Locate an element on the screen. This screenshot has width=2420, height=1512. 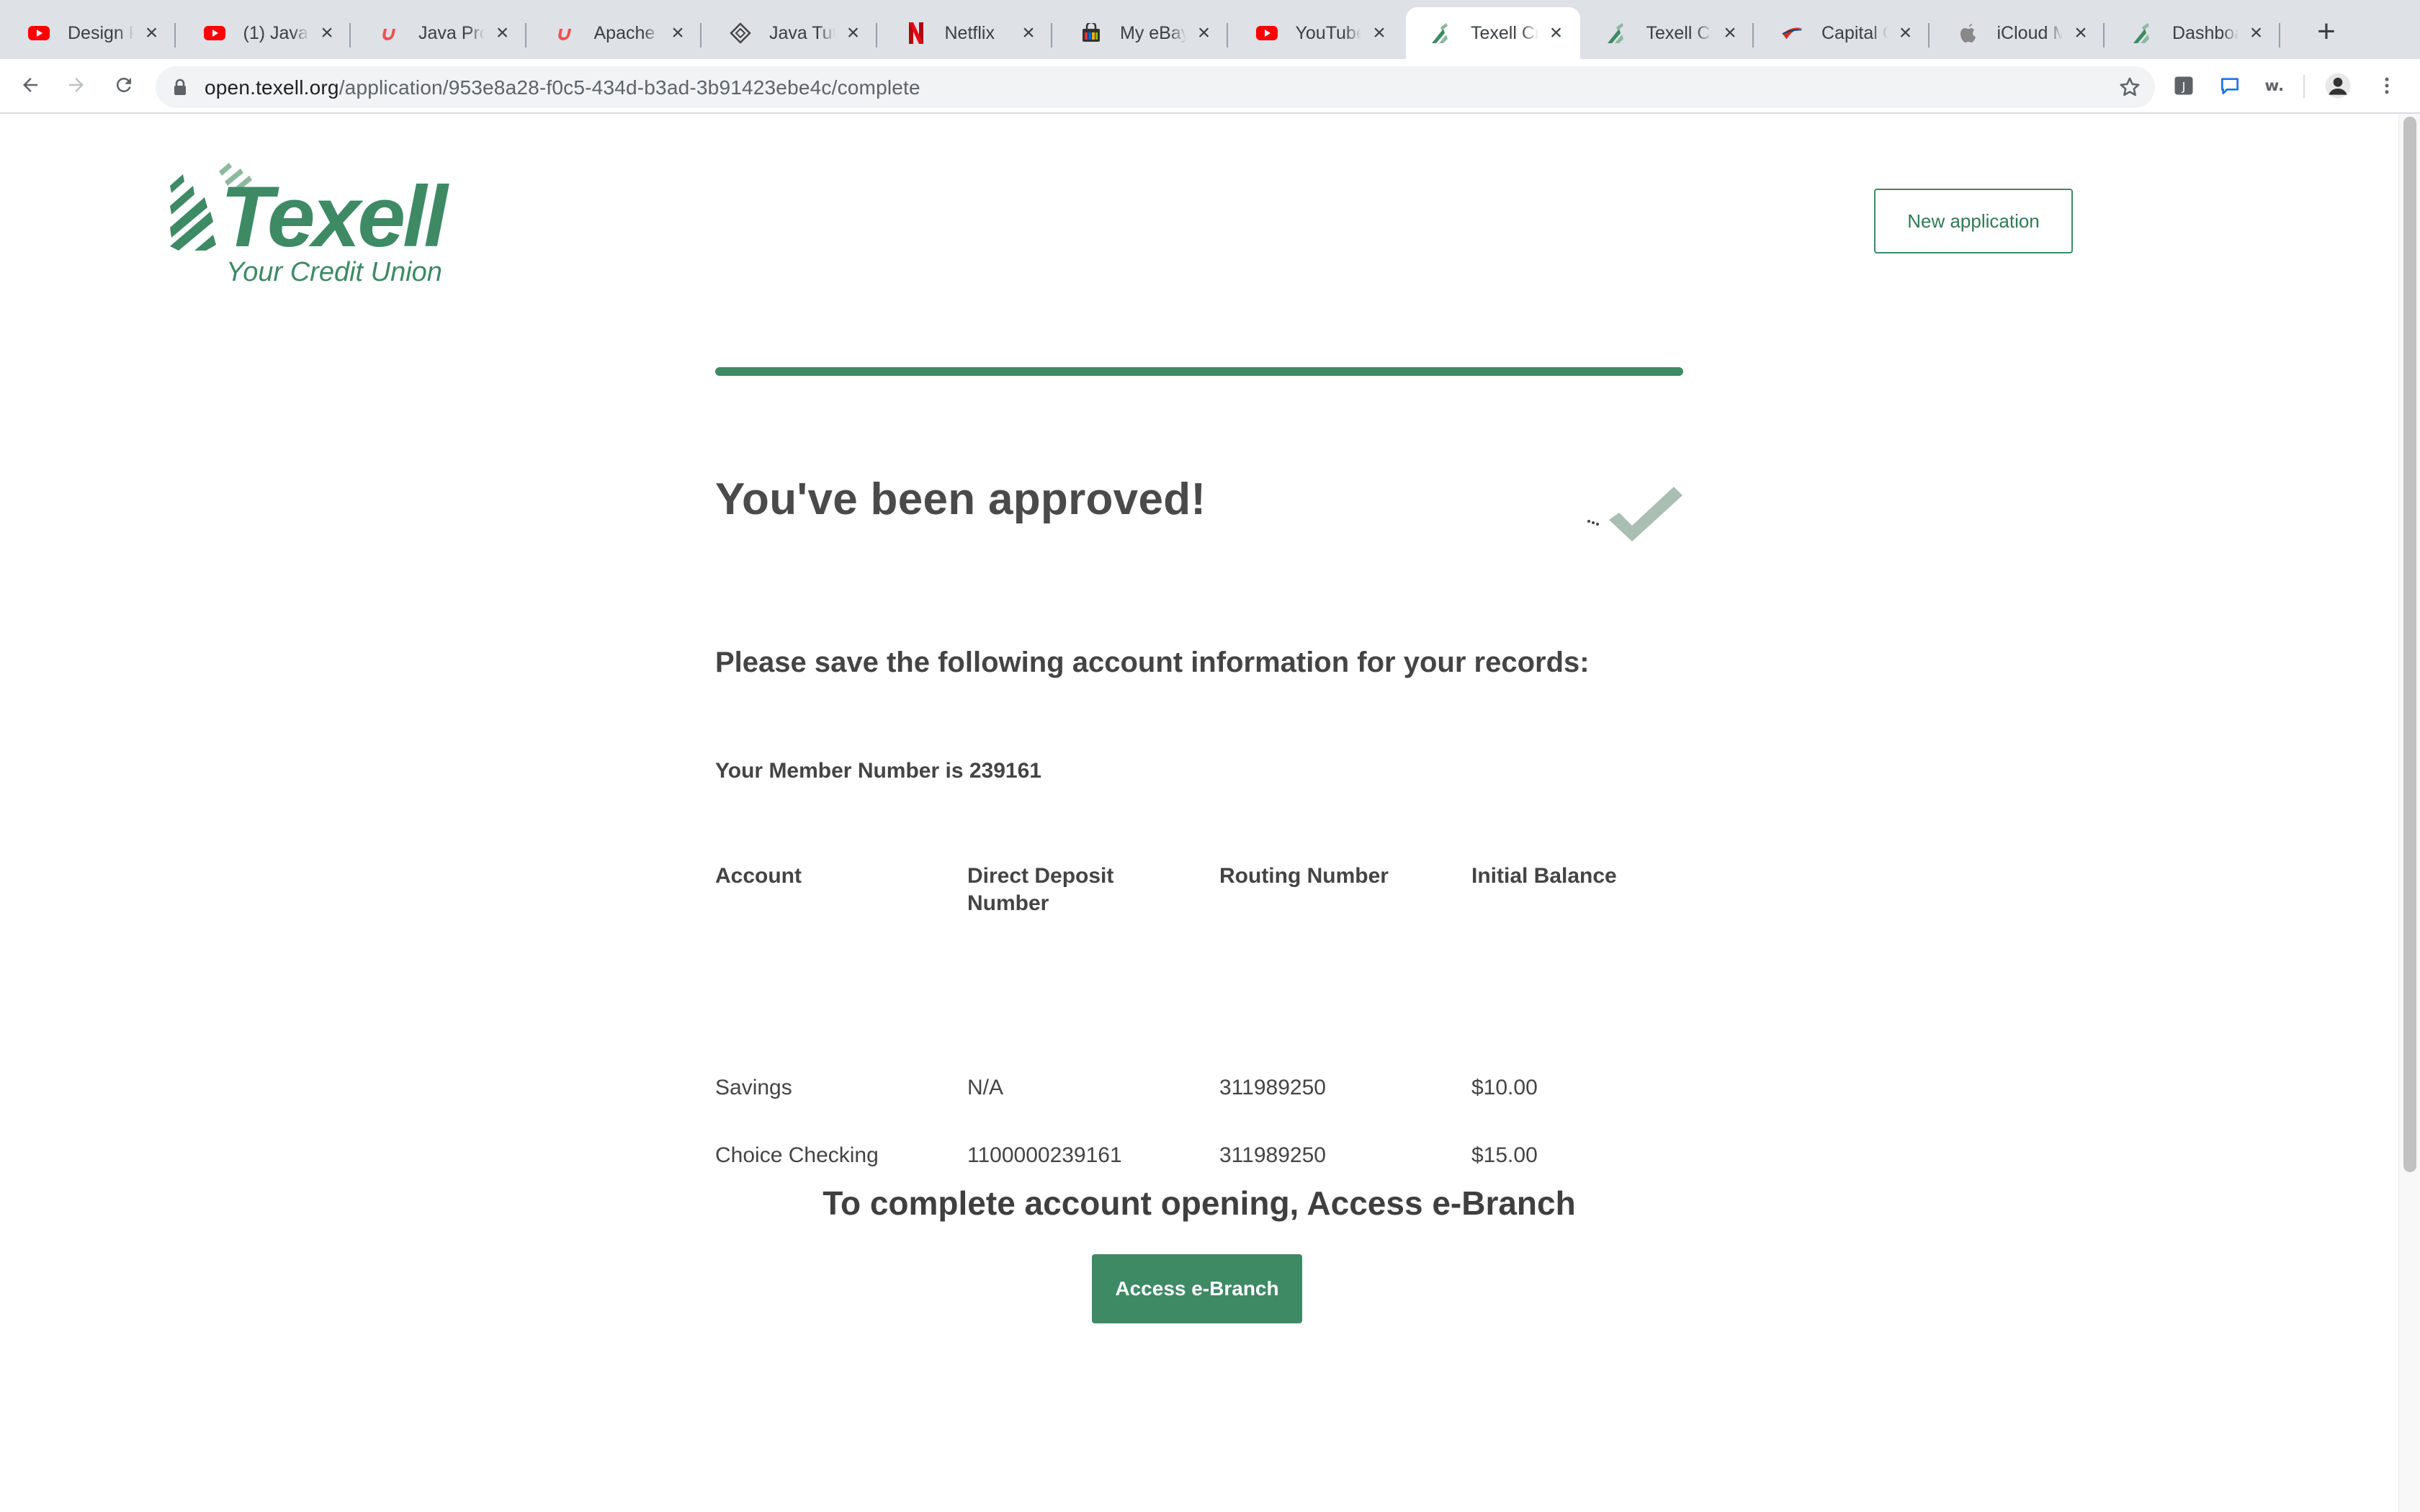
extension-icon: J is located at coordinates (2183, 85).